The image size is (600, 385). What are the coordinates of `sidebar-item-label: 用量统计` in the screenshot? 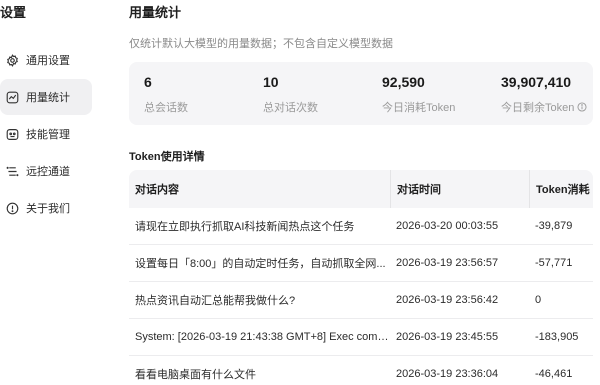 It's located at (48, 98).